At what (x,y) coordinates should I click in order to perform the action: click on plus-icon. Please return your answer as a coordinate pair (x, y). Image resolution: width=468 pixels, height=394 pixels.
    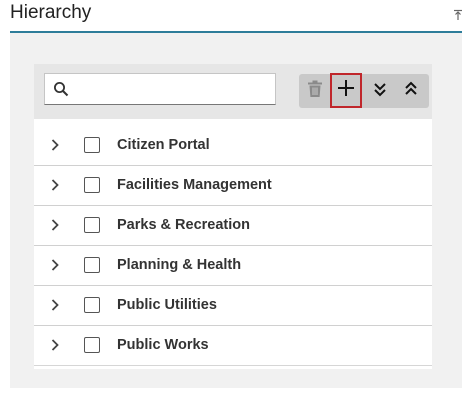
    Looking at the image, I should click on (346, 90).